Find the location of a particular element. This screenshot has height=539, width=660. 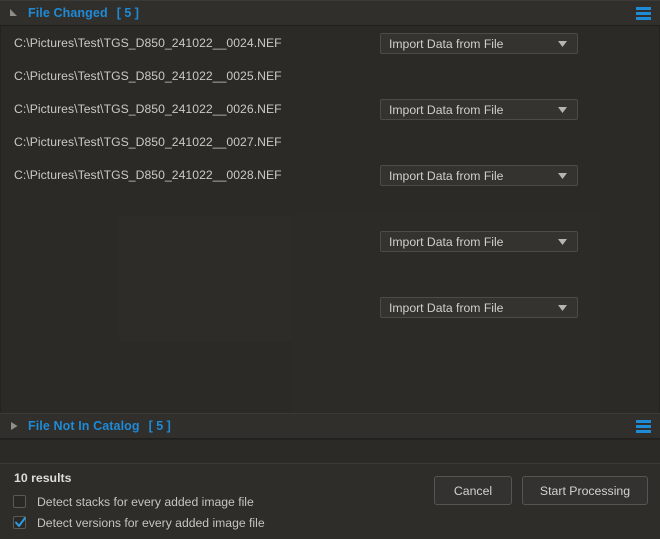

hamburger-menu-icon-file-changed is located at coordinates (643, 13).